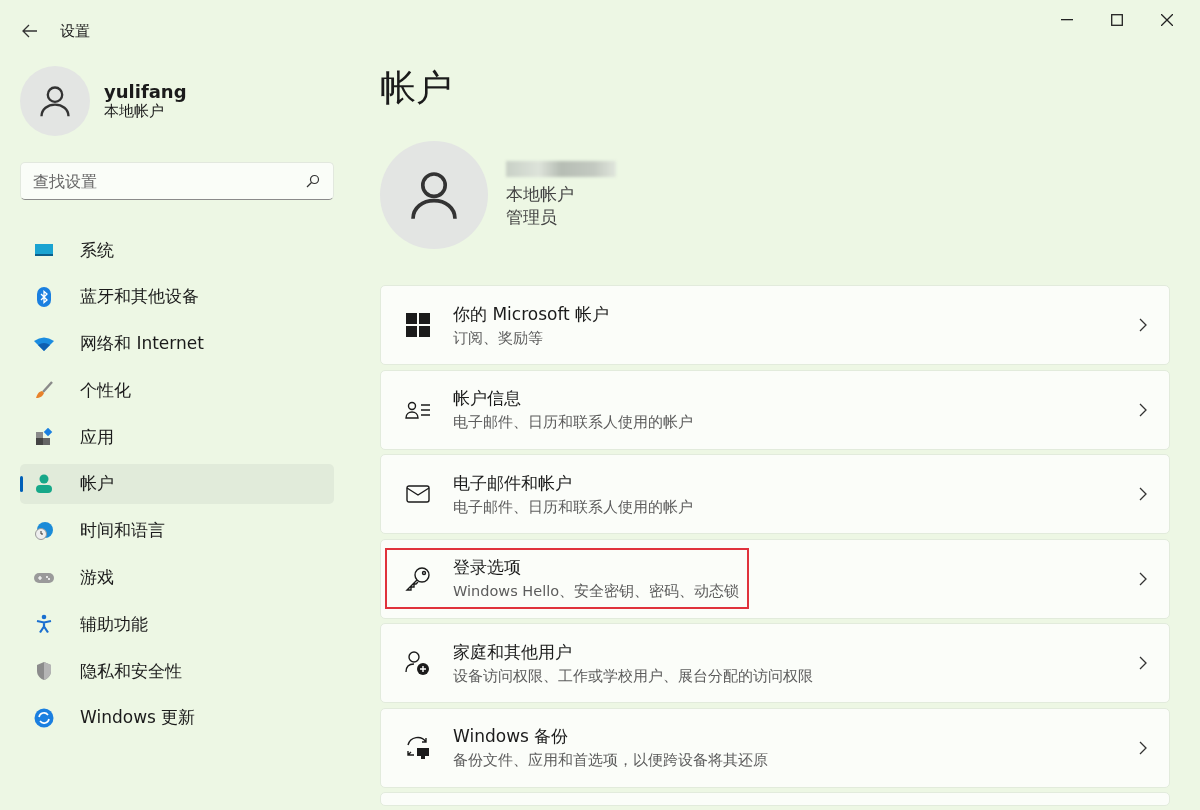 The image size is (1200, 810). Describe the element at coordinates (134, 111) in the screenshot. I see `account-type: 本地帐户` at that location.